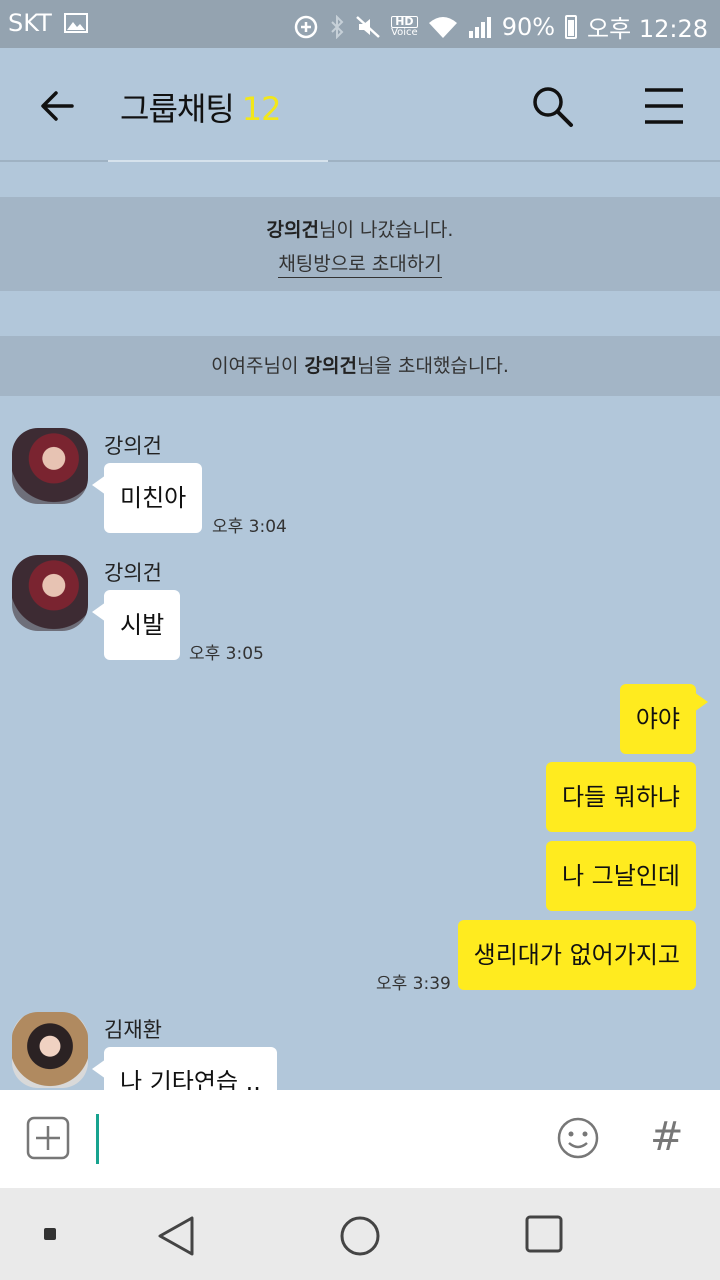  I want to click on my-message-bubble: 다들 뭐하냐, so click(620, 797).